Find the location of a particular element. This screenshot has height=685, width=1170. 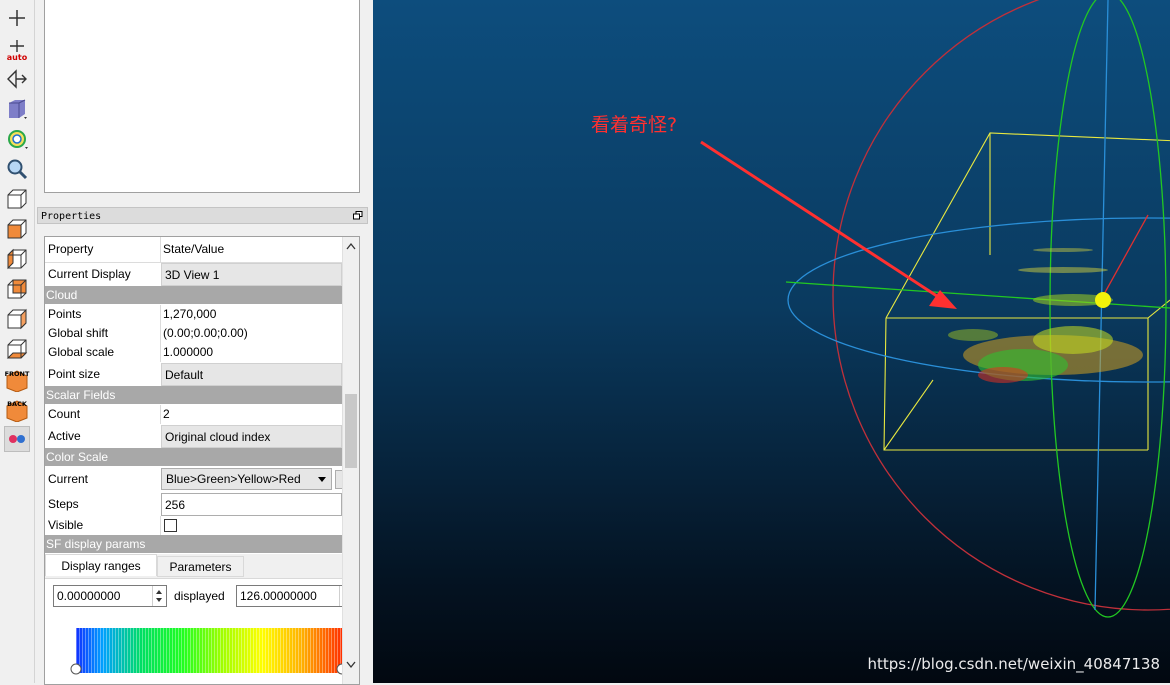

annotation-arrow is located at coordinates (822, 221).